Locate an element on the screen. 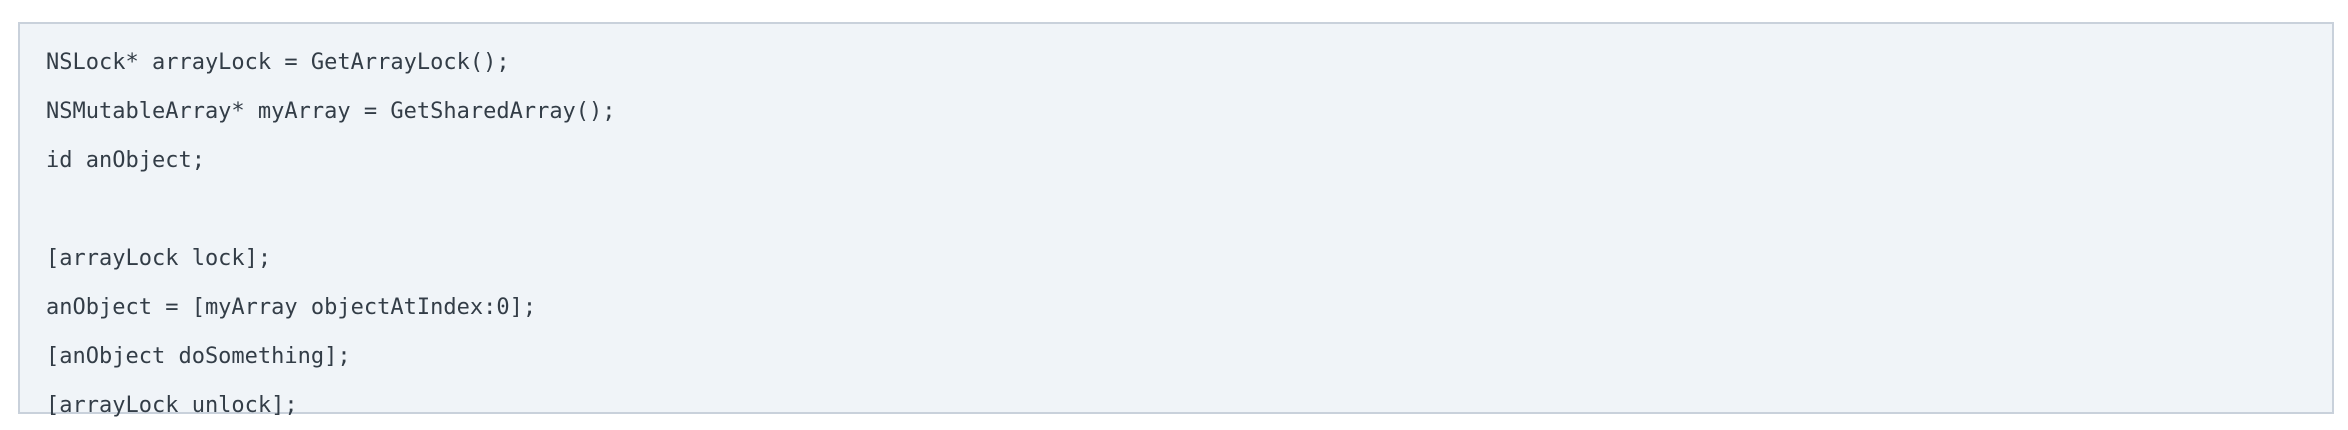  code-line-3: id anObject; is located at coordinates (125, 160).